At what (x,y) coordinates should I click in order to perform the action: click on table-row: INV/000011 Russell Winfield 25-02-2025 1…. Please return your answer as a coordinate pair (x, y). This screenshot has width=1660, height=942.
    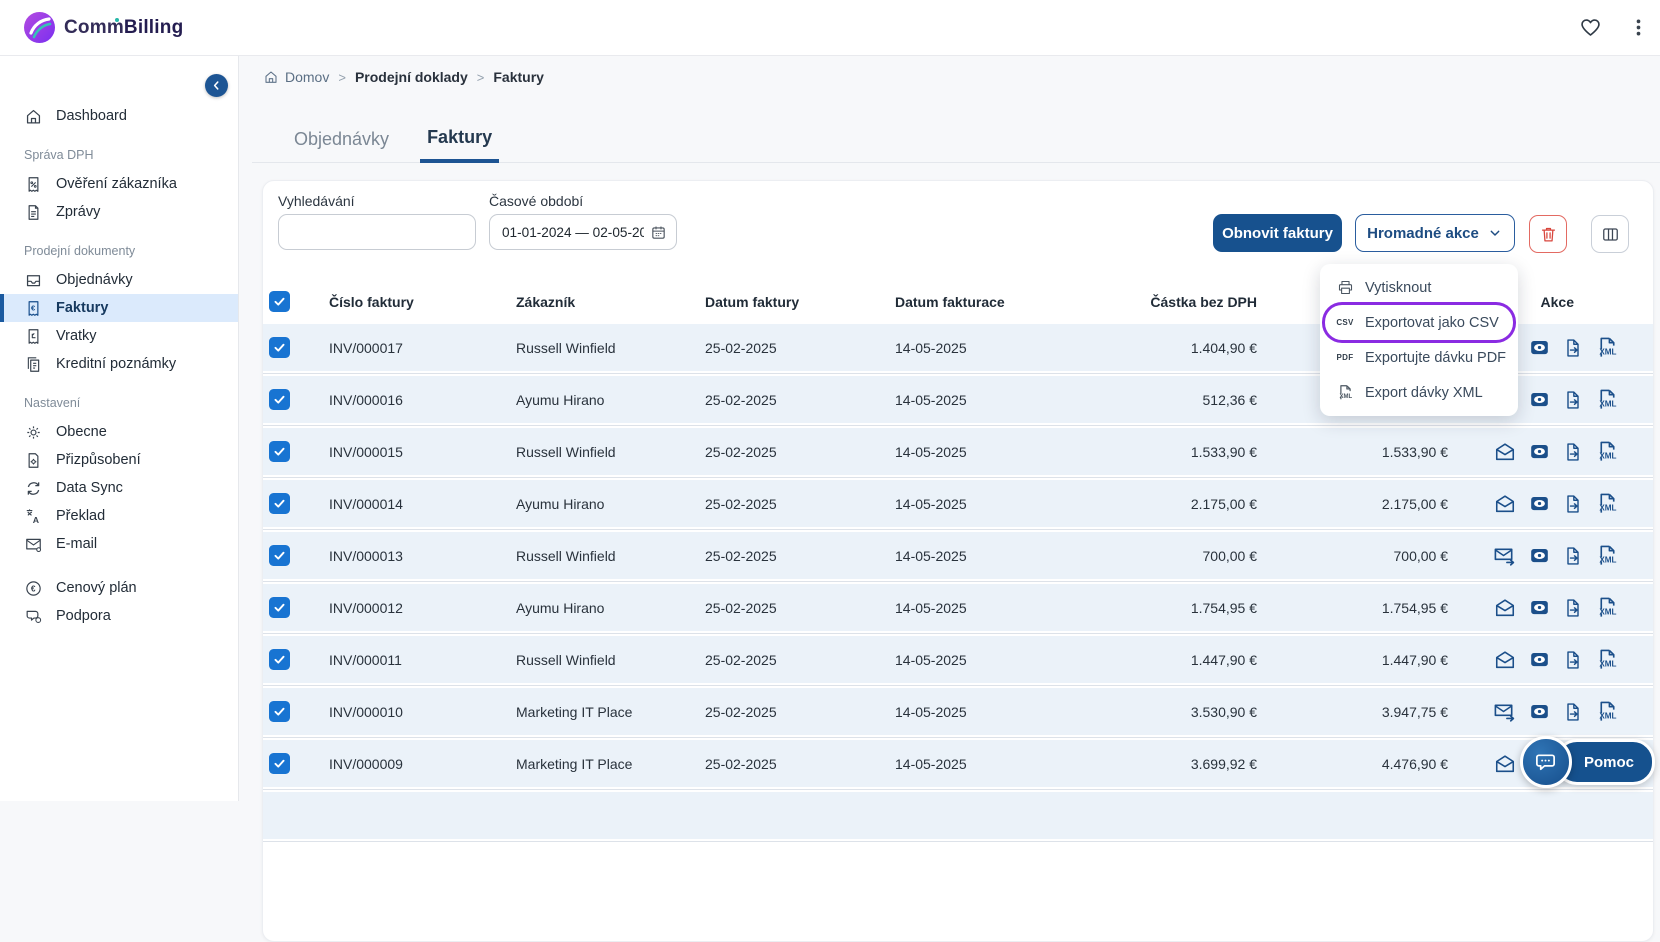
    Looking at the image, I should click on (958, 660).